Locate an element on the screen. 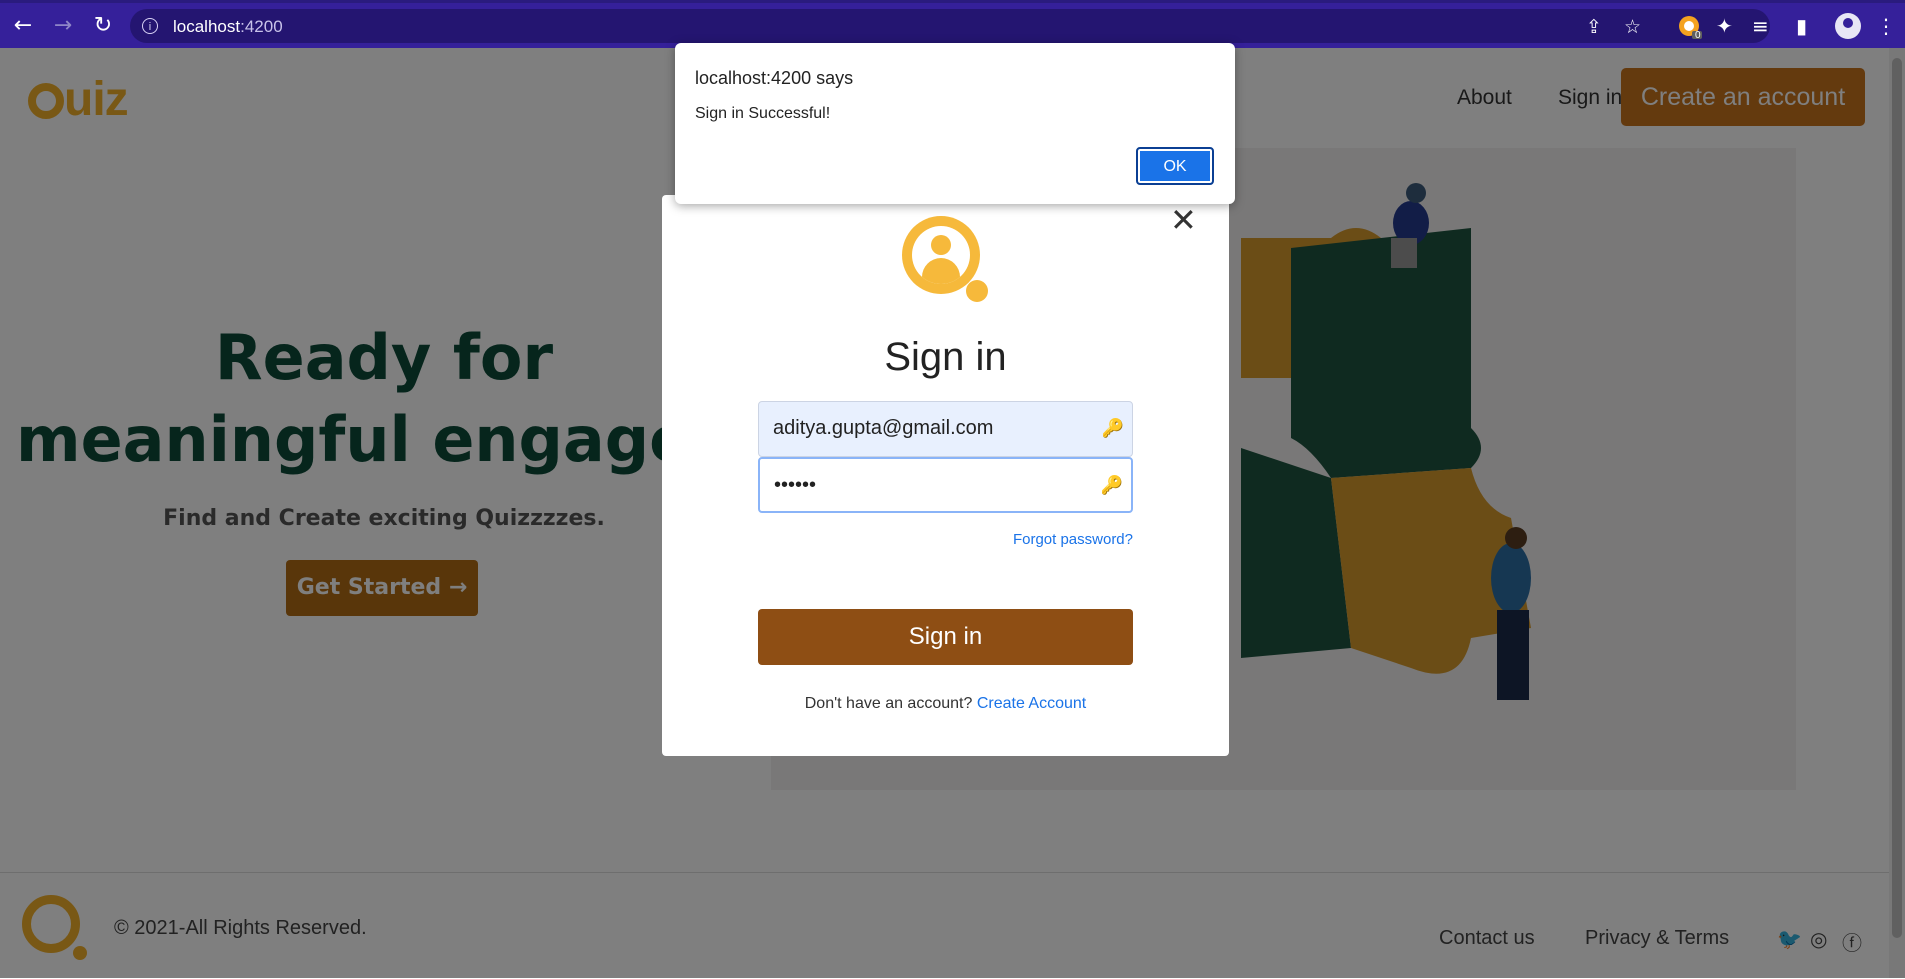 This screenshot has height=979, width=1905. reload-icon: ↻ is located at coordinates (103, 26).